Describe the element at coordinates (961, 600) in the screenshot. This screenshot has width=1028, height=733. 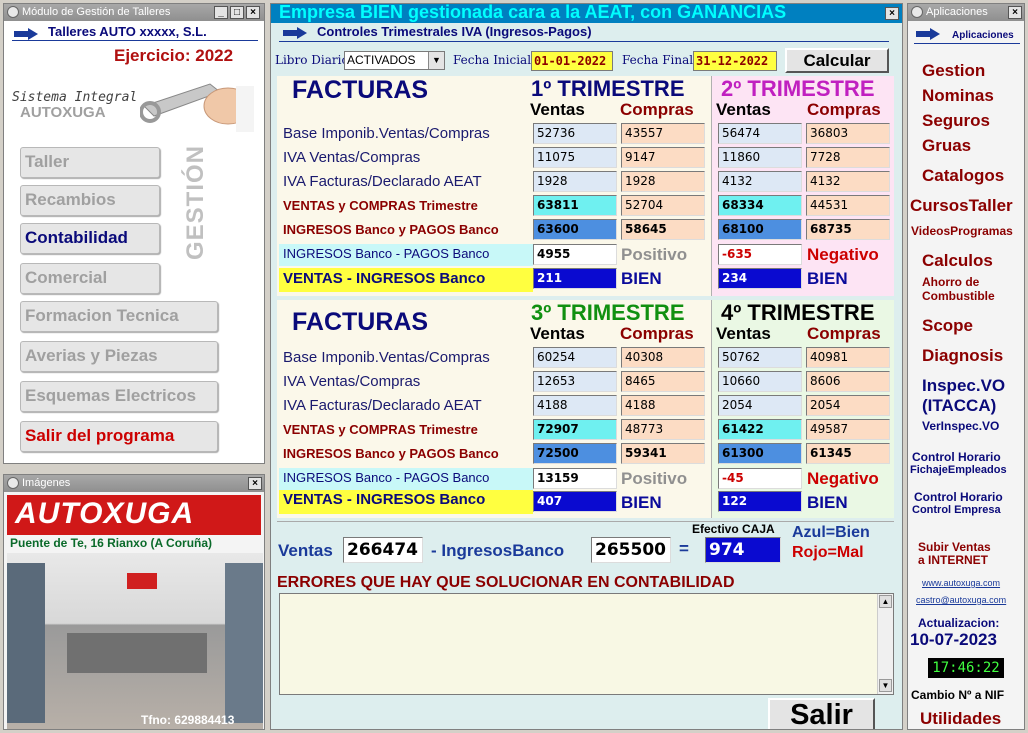
I see `email-link: castro@autoxuga.com` at that location.